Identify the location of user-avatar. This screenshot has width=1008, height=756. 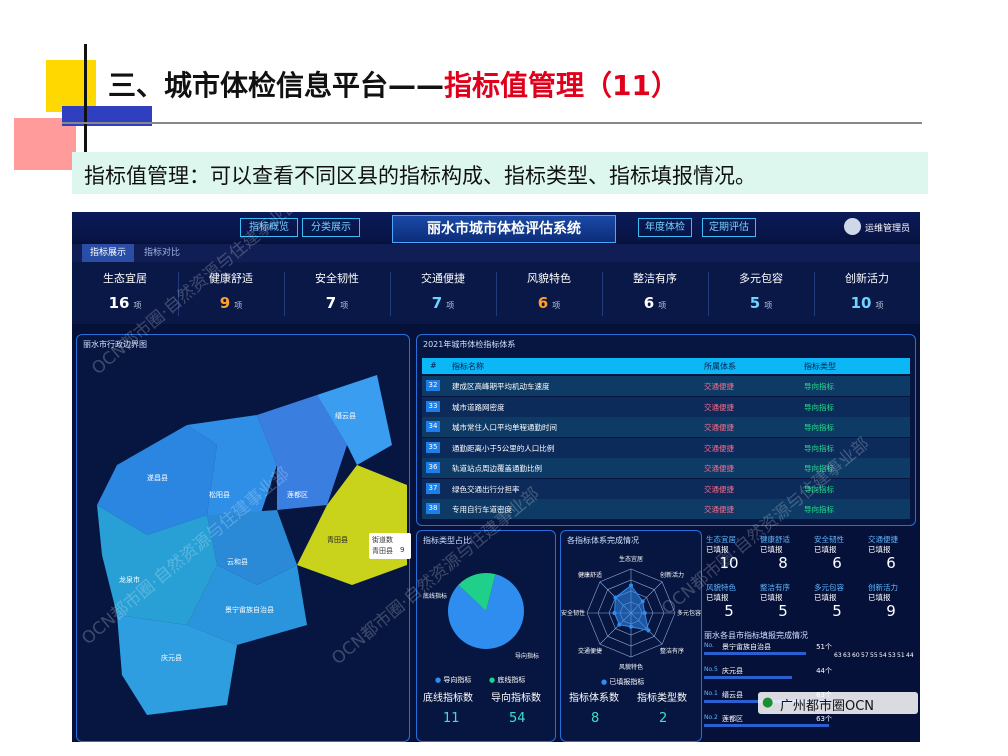
(852, 226).